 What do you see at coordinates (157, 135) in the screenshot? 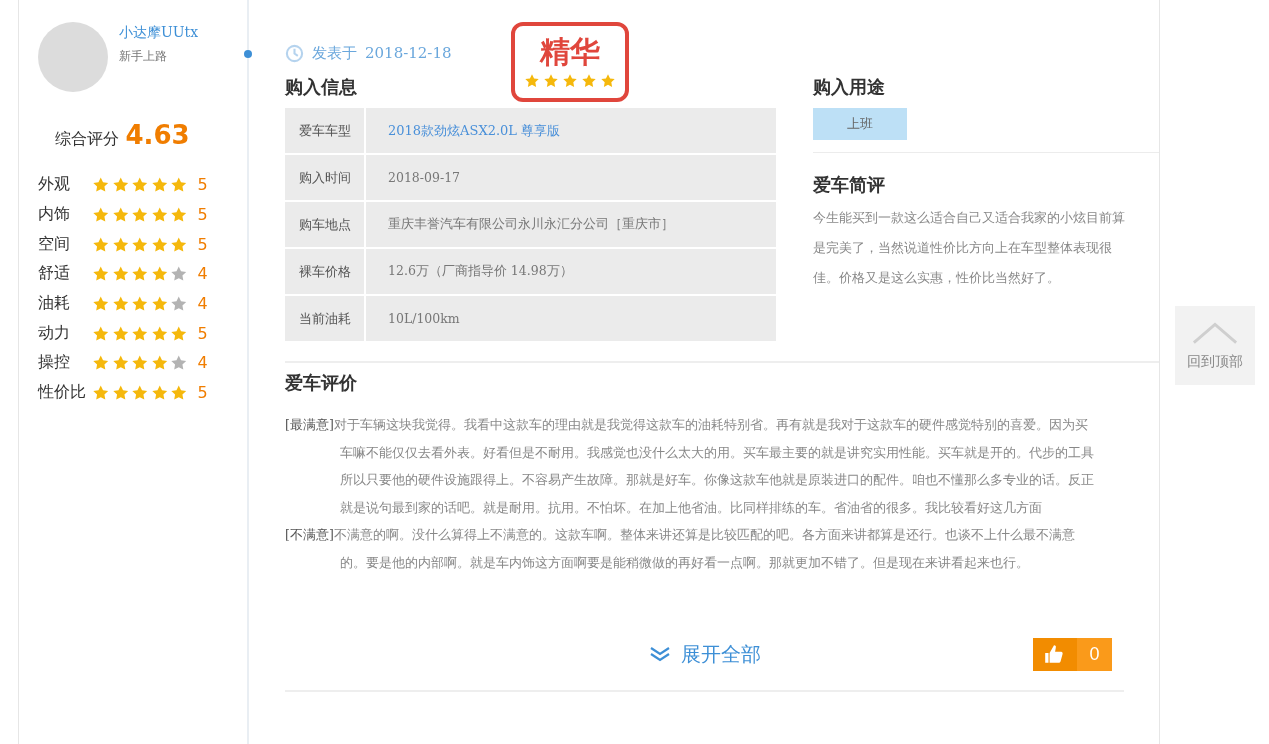
I see `overall-score: 4.63` at bounding box center [157, 135].